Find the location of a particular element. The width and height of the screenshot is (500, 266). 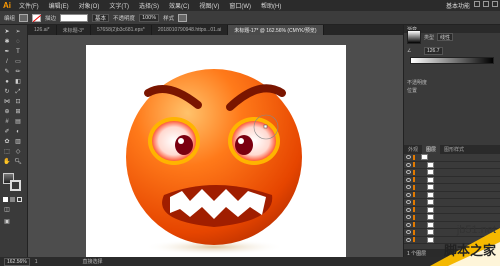

type-tool-icon: T is located at coordinates (18, 52).